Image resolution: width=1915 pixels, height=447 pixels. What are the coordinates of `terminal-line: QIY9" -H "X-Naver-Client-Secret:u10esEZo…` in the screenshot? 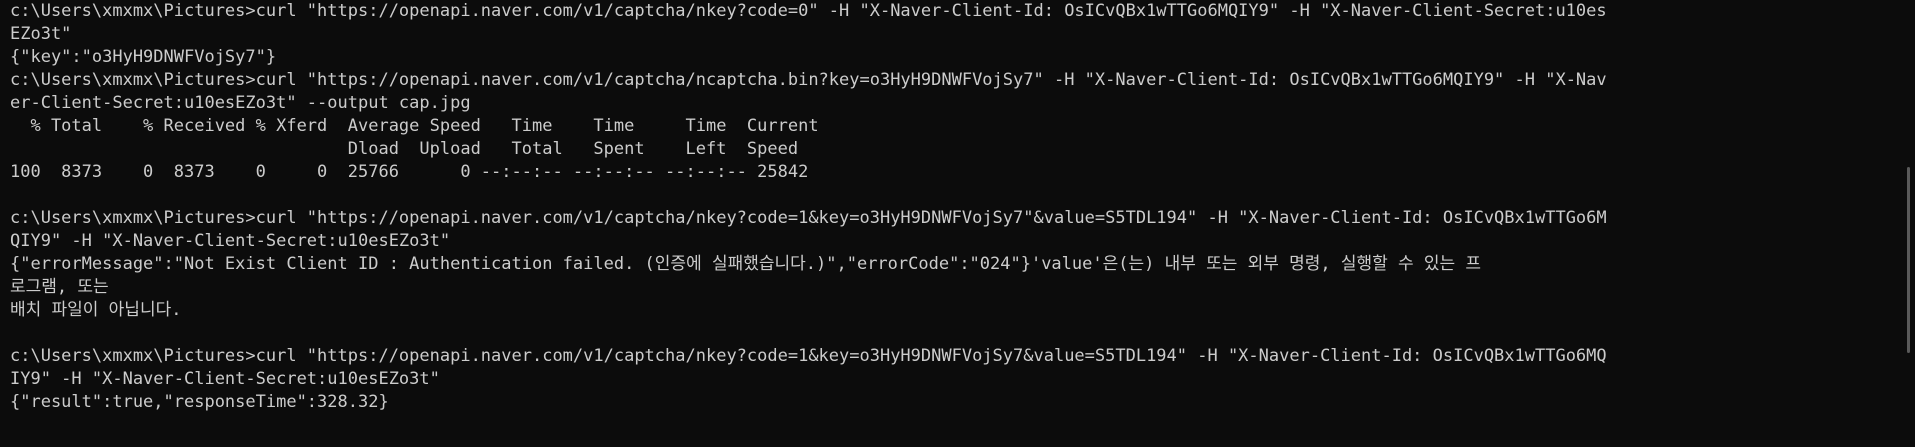 It's located at (230, 241).